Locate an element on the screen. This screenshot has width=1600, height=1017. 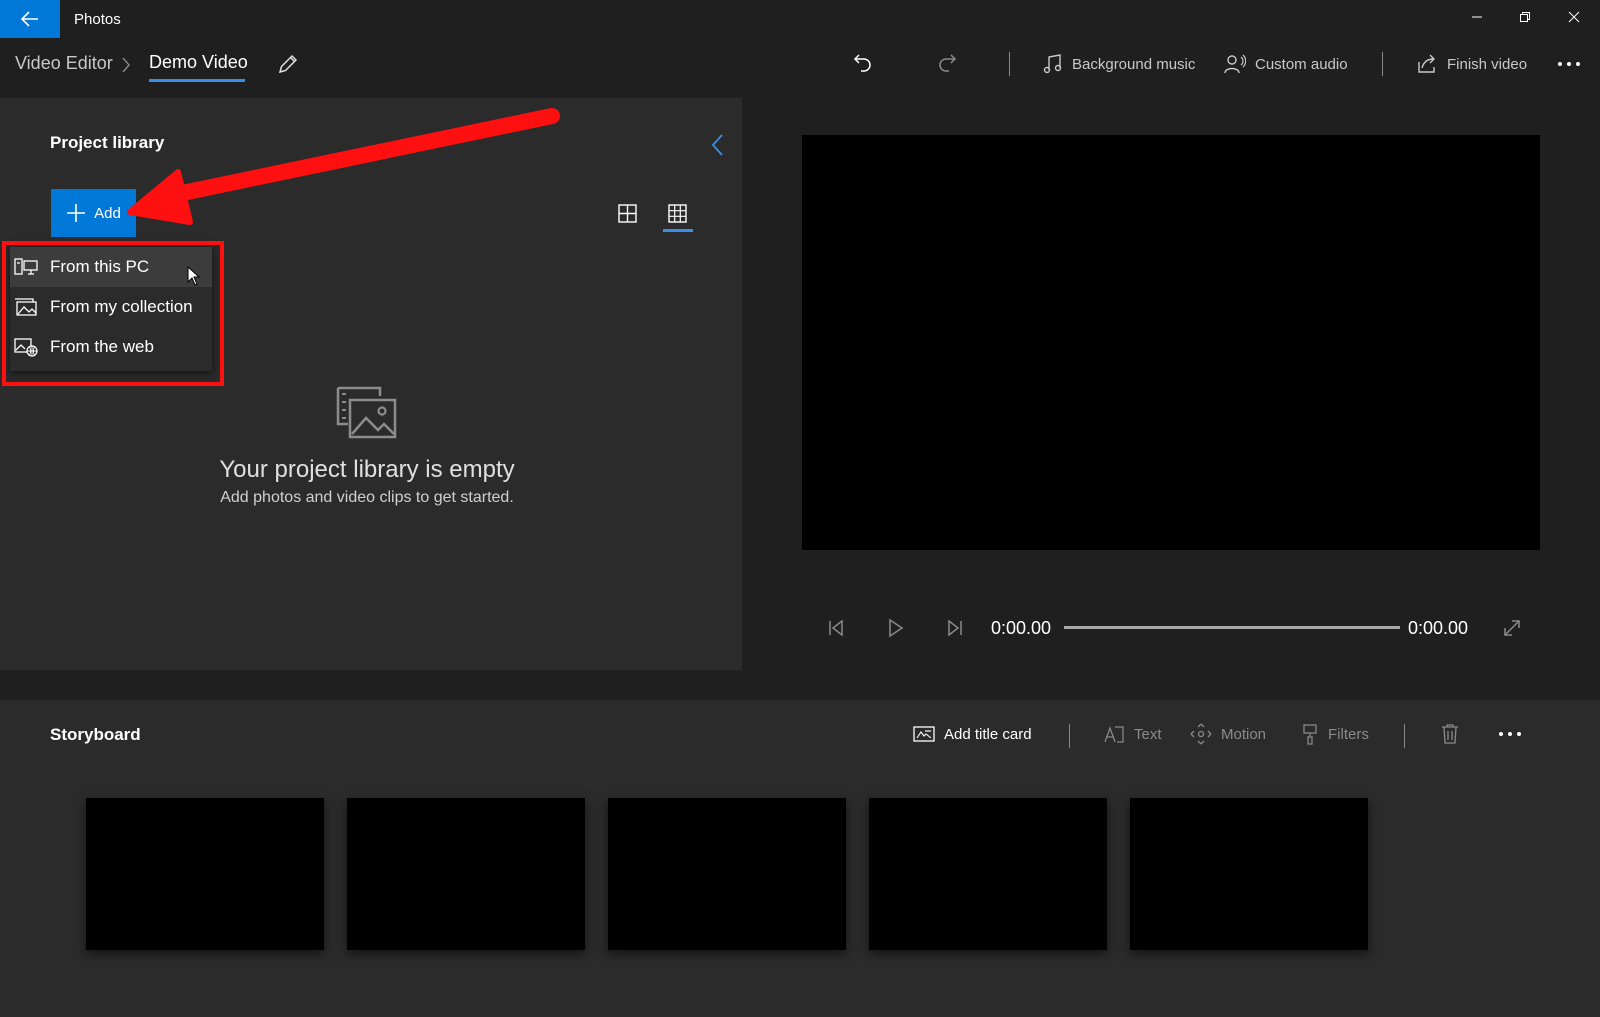
plus-icon is located at coordinates (76, 213).